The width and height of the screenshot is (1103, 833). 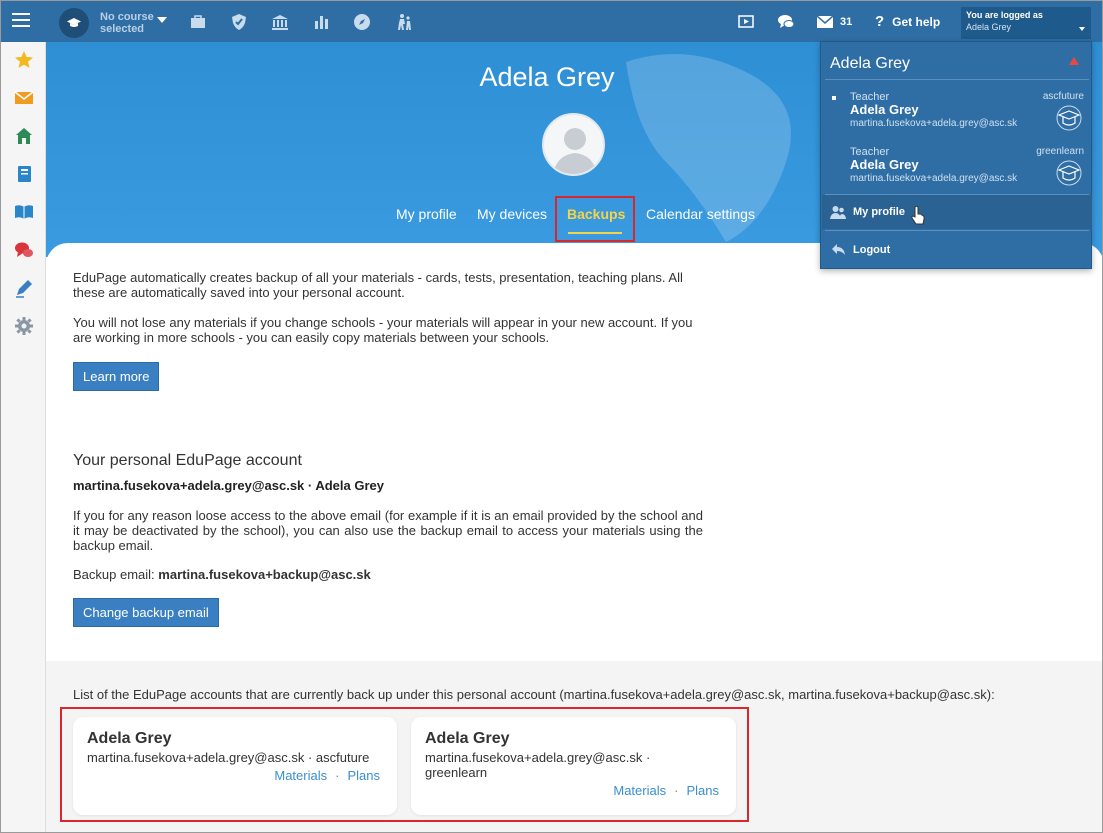 What do you see at coordinates (872, 250) in the screenshot?
I see `logout-label: Logout` at bounding box center [872, 250].